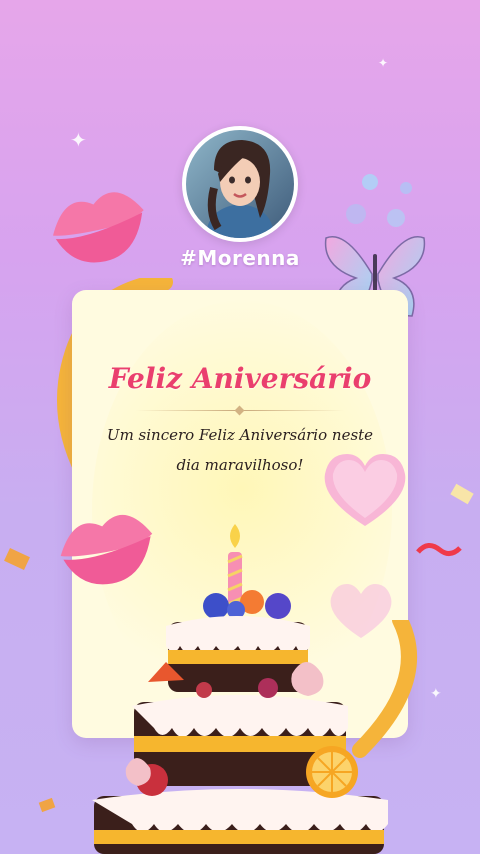 The height and width of the screenshot is (854, 480). I want to click on lips-kiss-icon, so click(98, 227).